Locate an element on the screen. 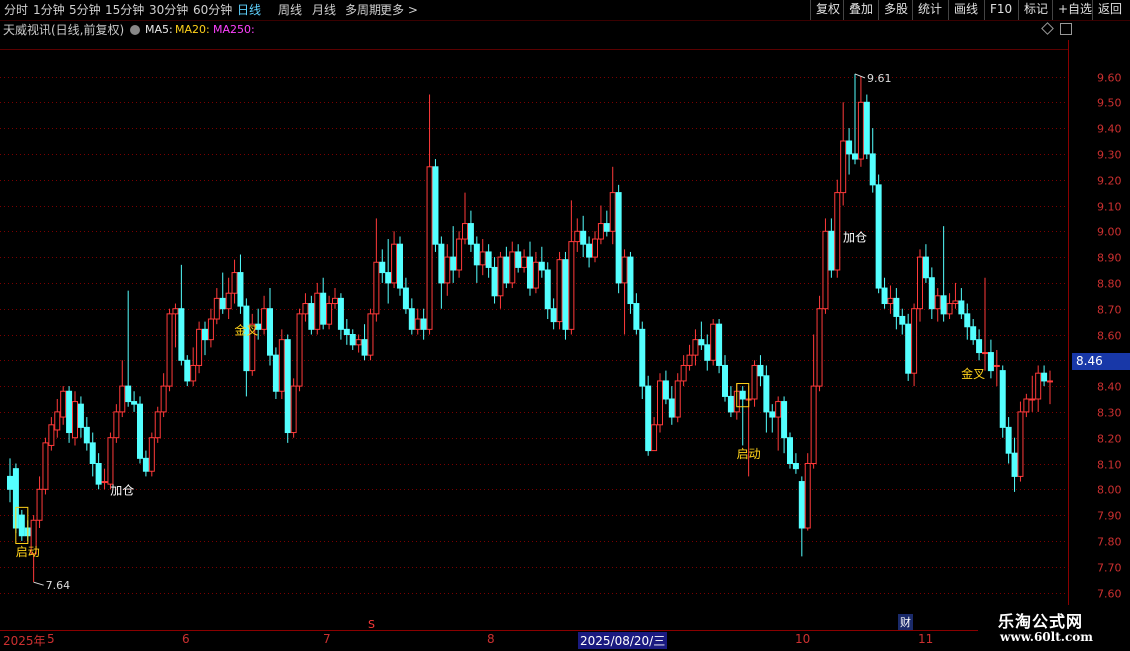  period-tab: 分时 is located at coordinates (16, 10).